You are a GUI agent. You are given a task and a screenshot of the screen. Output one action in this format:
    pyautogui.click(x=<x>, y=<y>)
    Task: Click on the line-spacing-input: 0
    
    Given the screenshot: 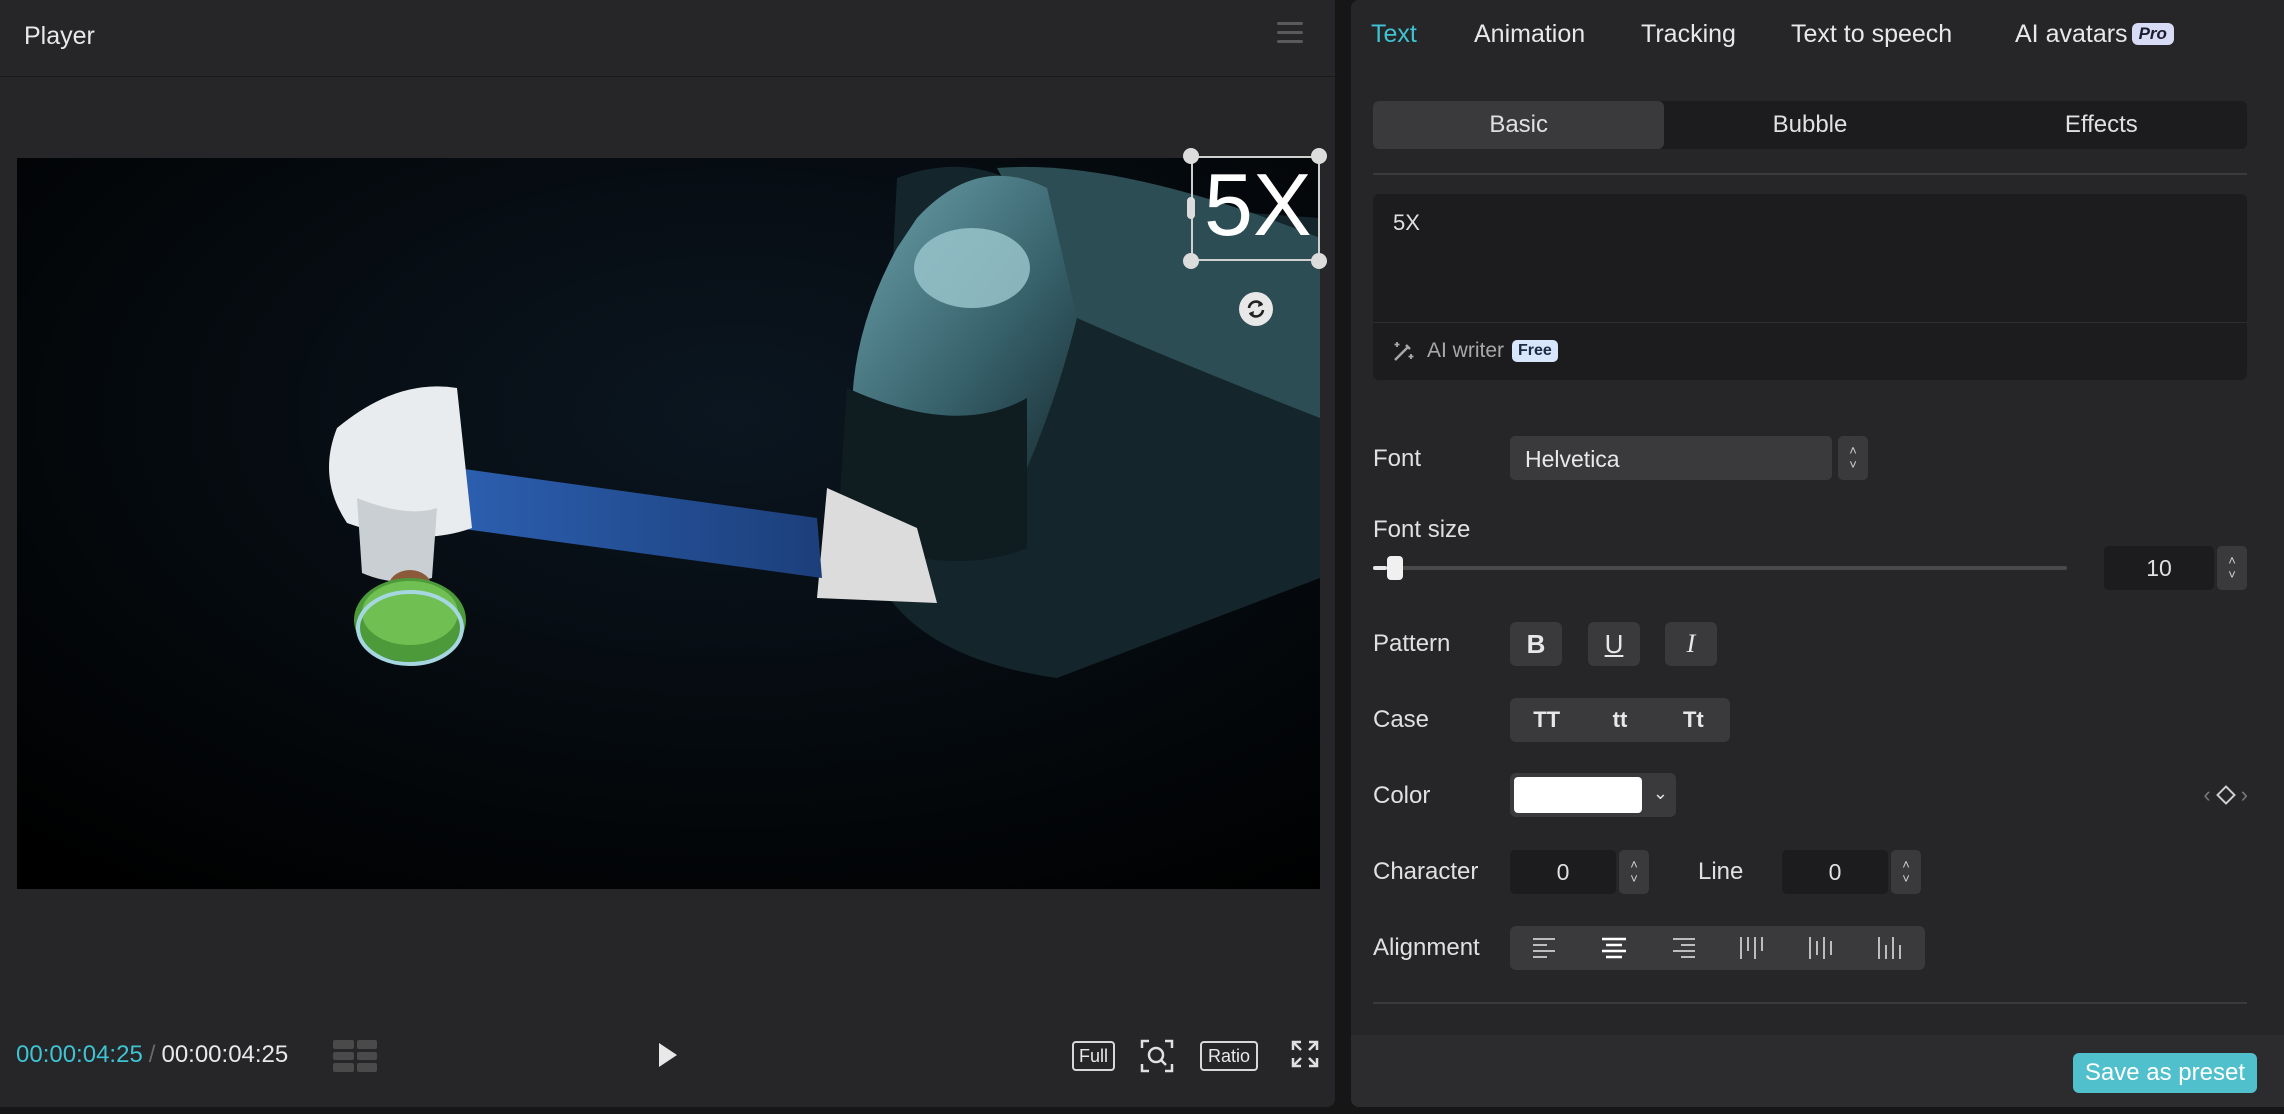 What is the action you would take?
    pyautogui.click(x=1835, y=872)
    